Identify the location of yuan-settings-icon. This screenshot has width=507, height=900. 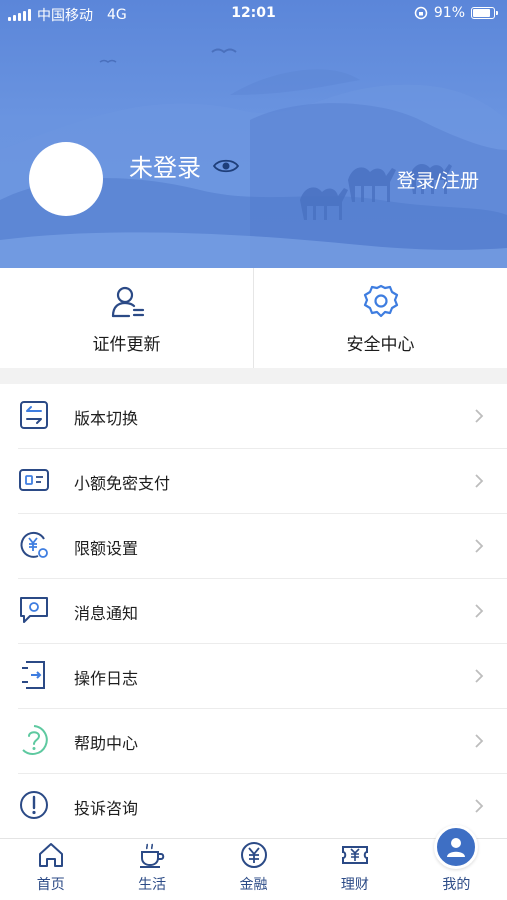
(34, 544).